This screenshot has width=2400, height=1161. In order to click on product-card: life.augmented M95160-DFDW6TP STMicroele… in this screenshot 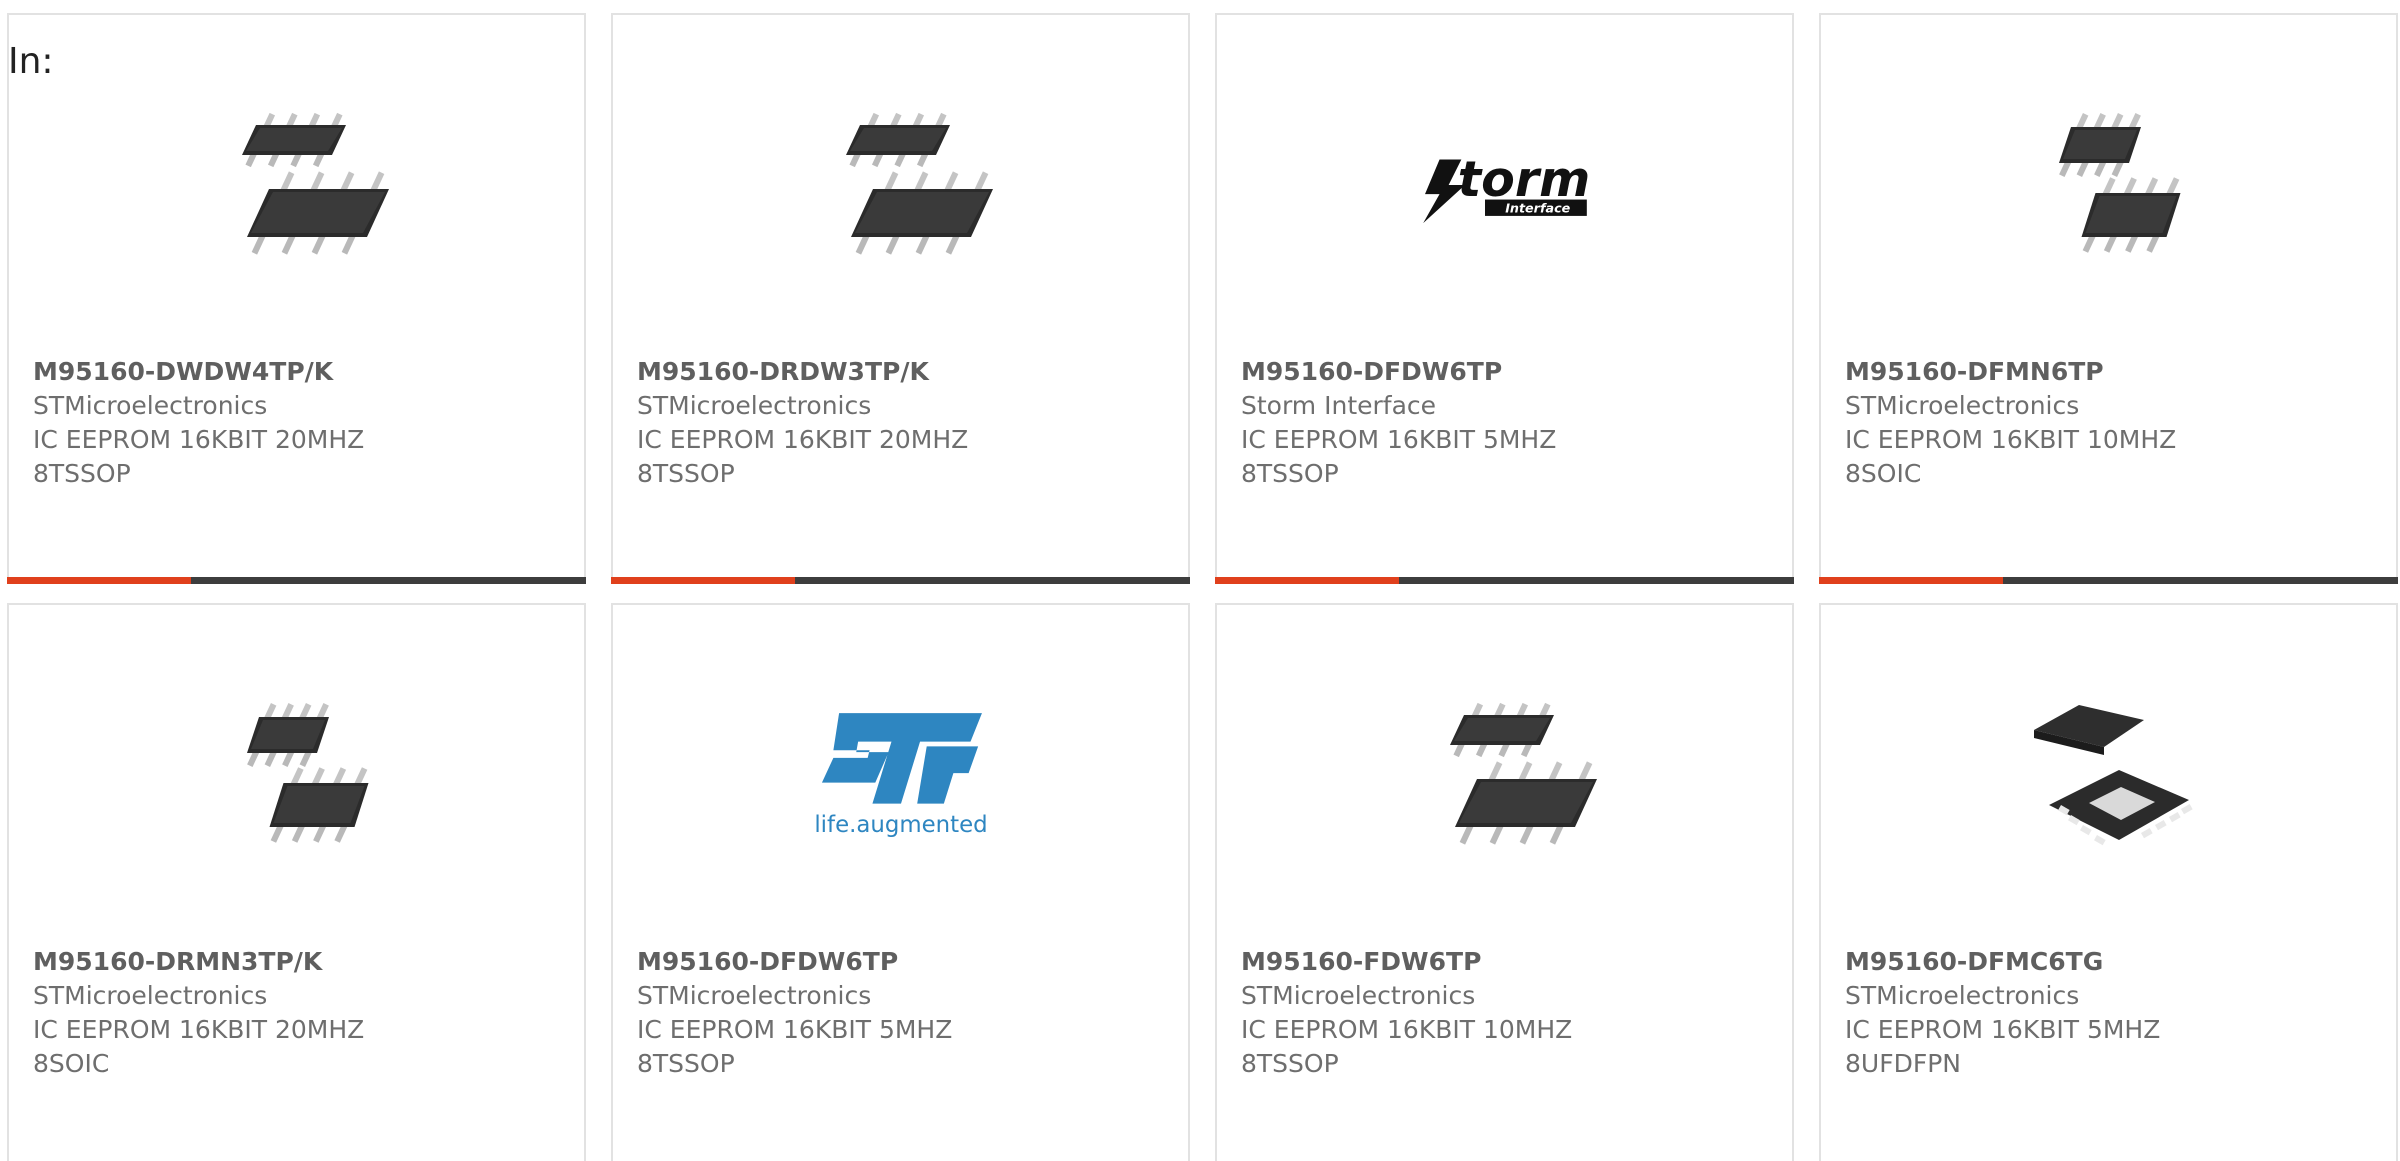, I will do `click(900, 882)`.